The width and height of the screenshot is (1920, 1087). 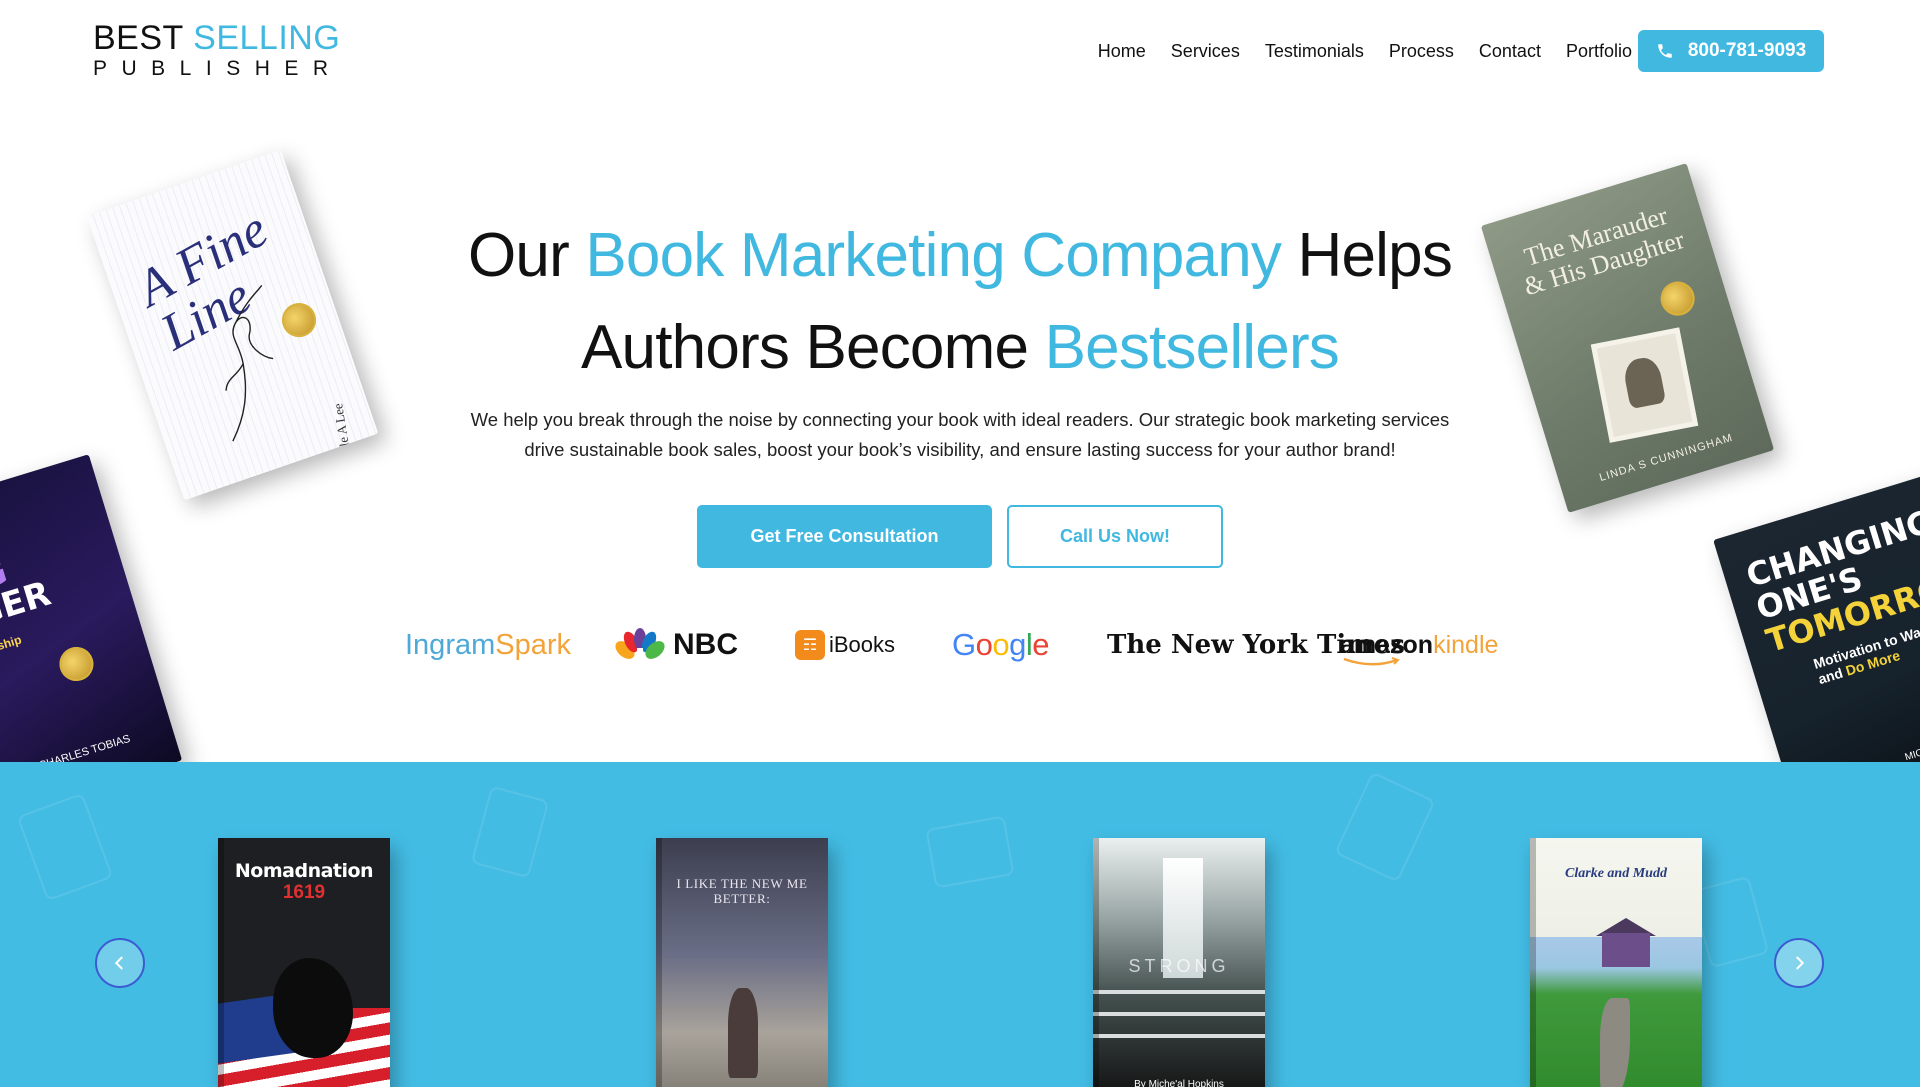 I want to click on book-subtitle: ge Leadership, so click(x=12, y=650).